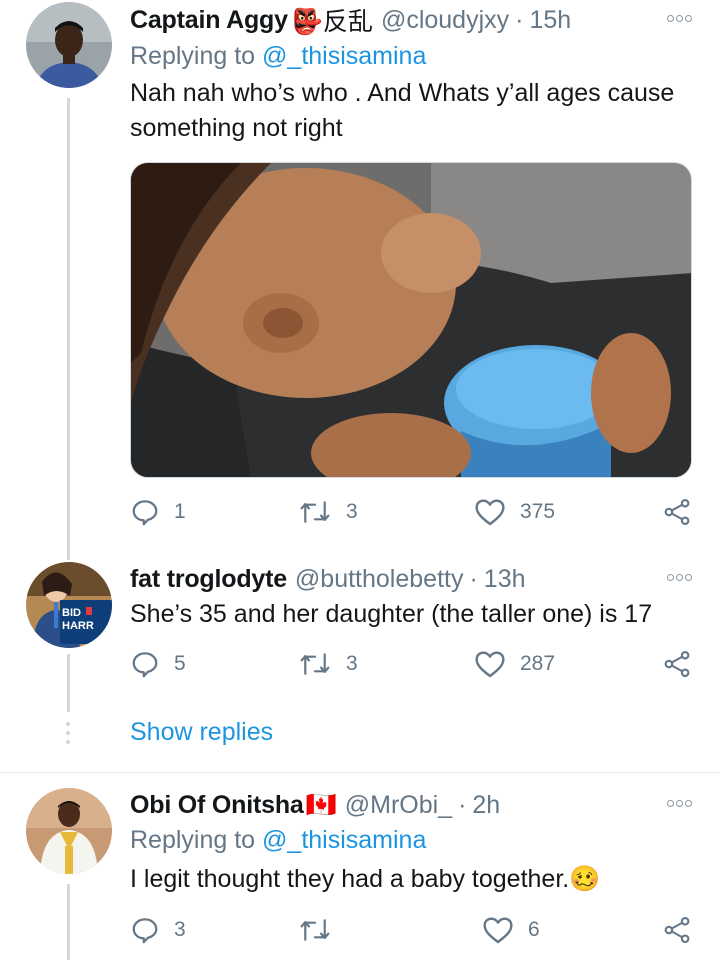  I want to click on like-button: 6, so click(511, 930).